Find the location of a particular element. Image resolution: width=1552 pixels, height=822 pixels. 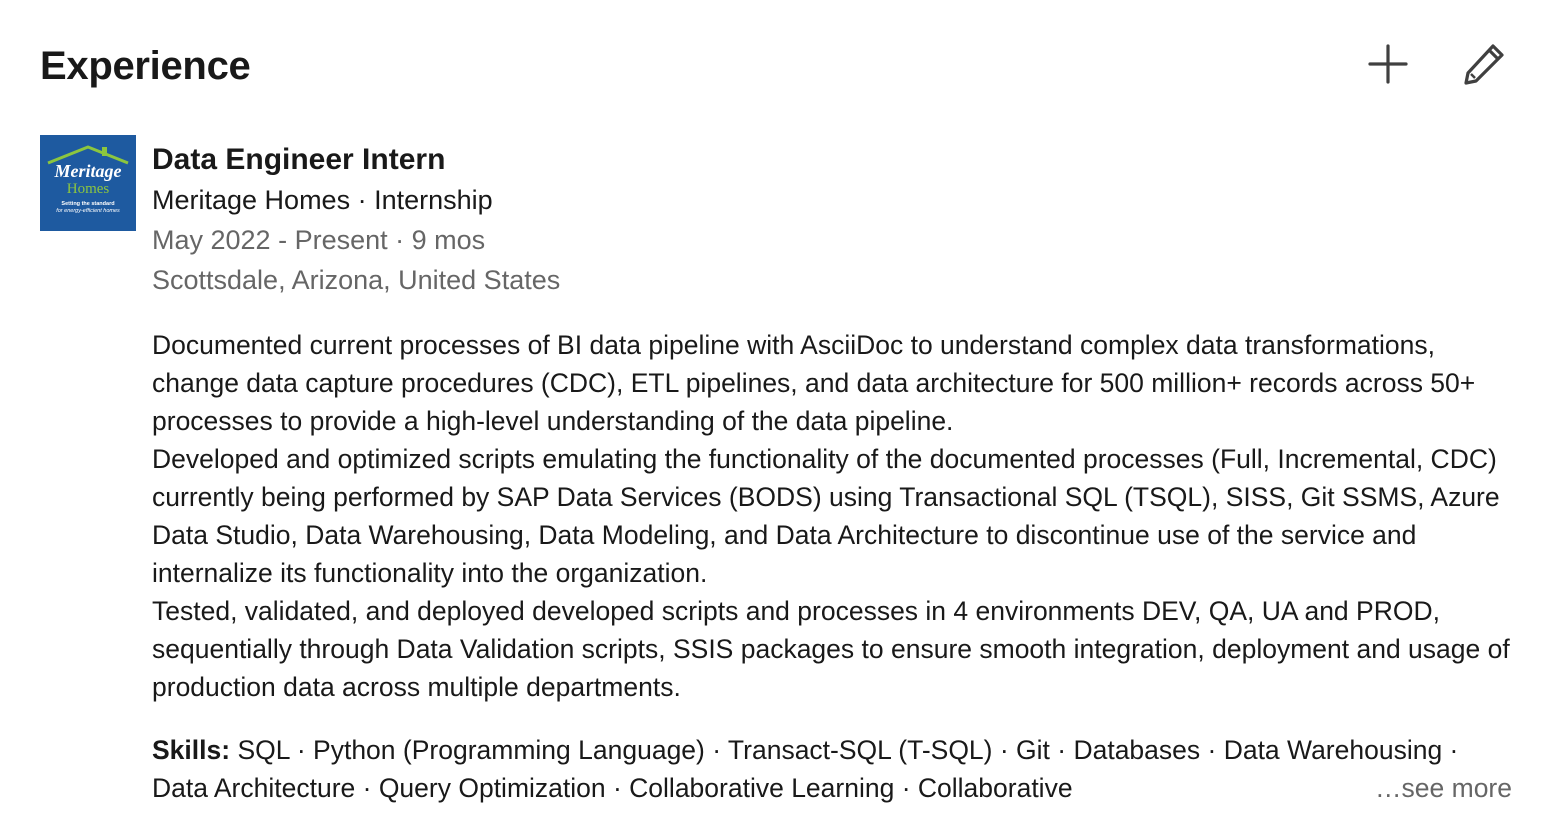

edit-experience-button is located at coordinates (1484, 64).